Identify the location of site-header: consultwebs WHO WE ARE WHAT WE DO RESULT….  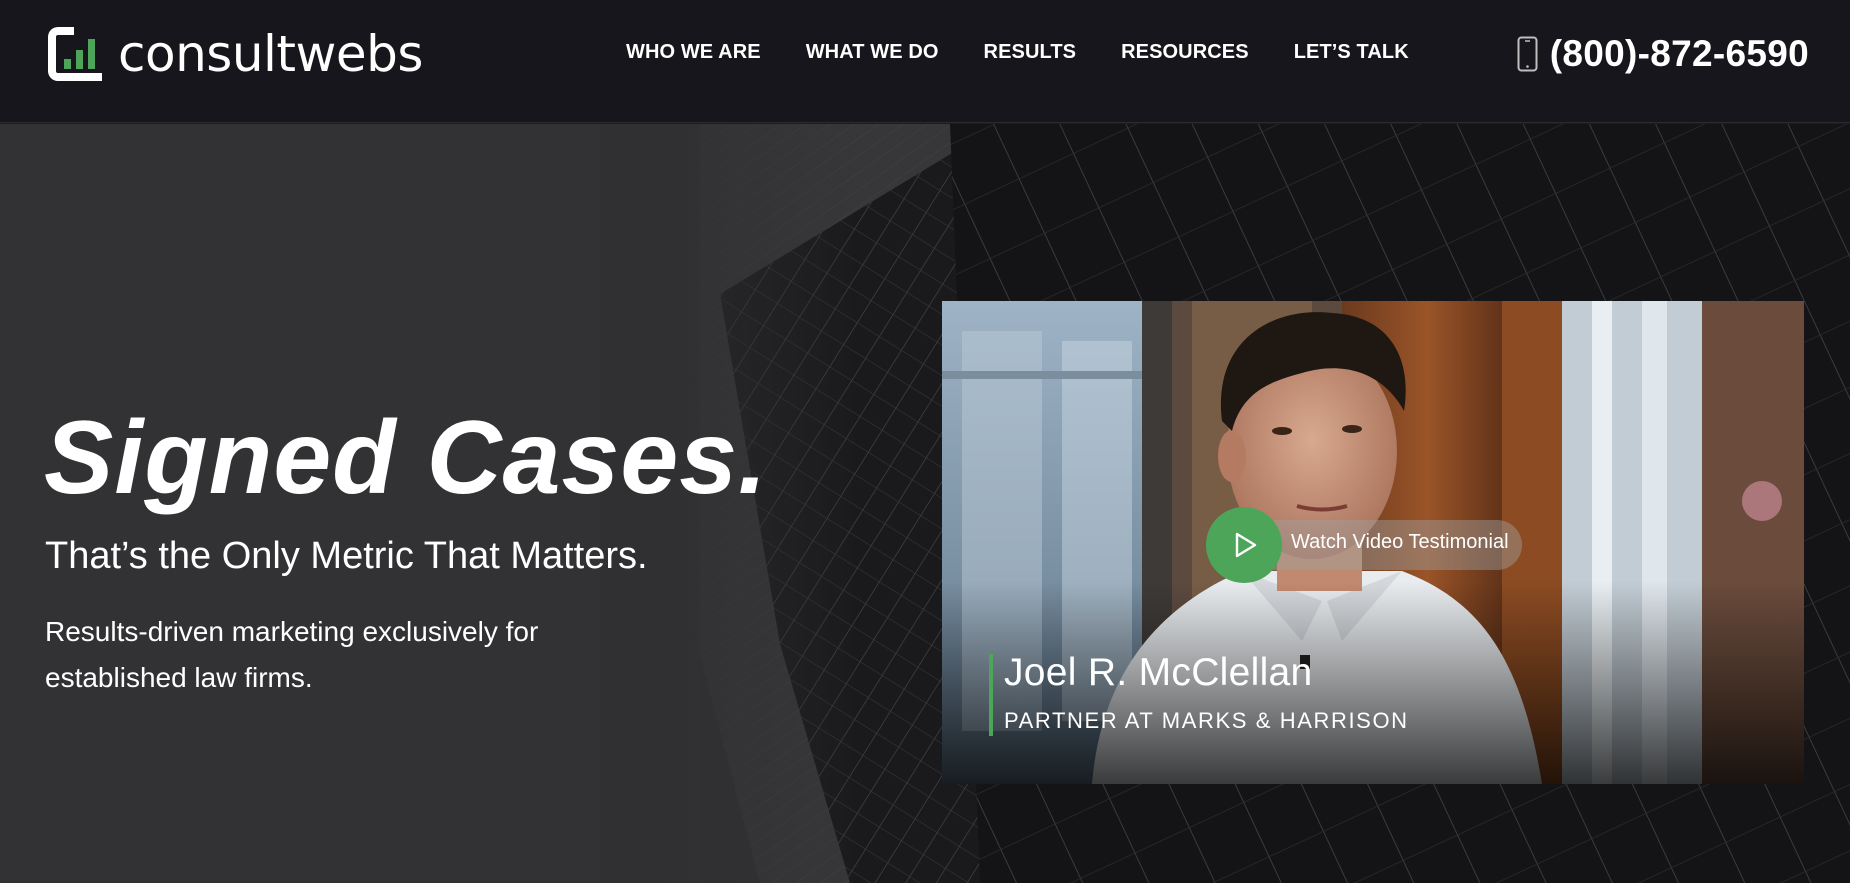
(925, 61).